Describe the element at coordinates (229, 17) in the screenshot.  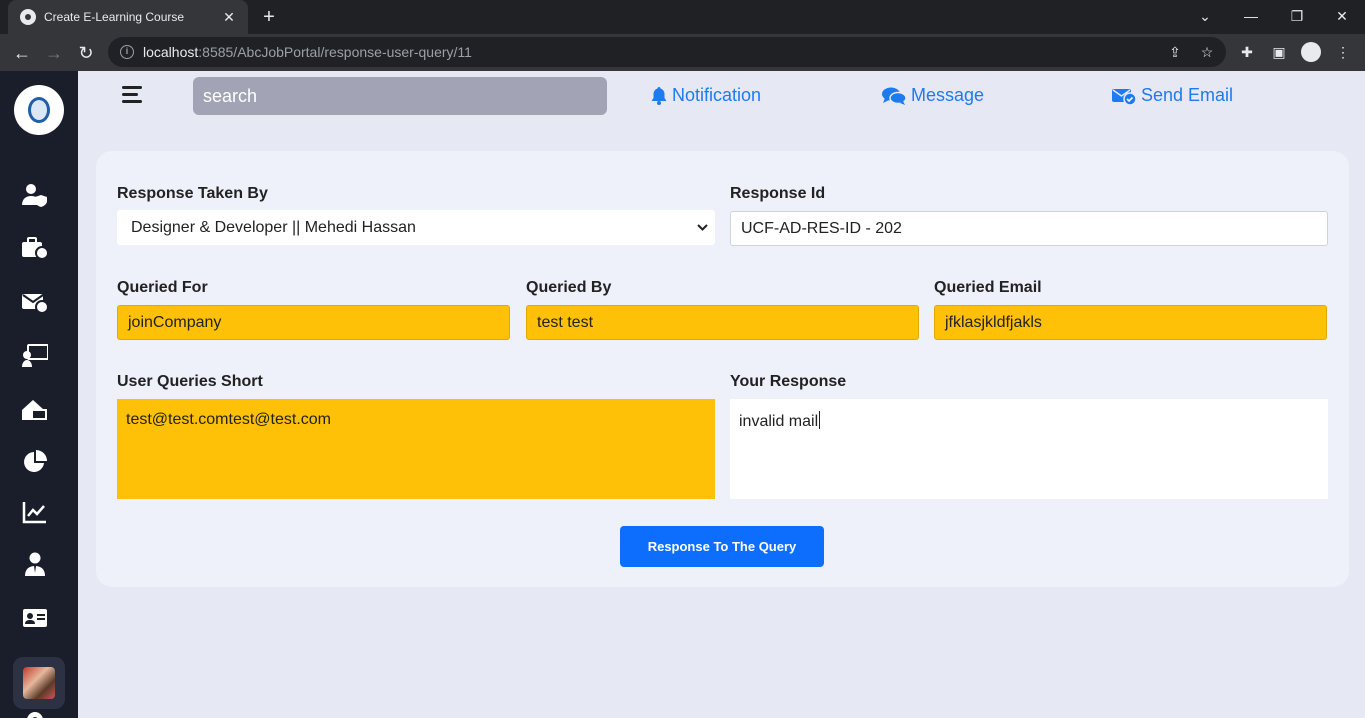
I see `tab-close-icon: ✕` at that location.